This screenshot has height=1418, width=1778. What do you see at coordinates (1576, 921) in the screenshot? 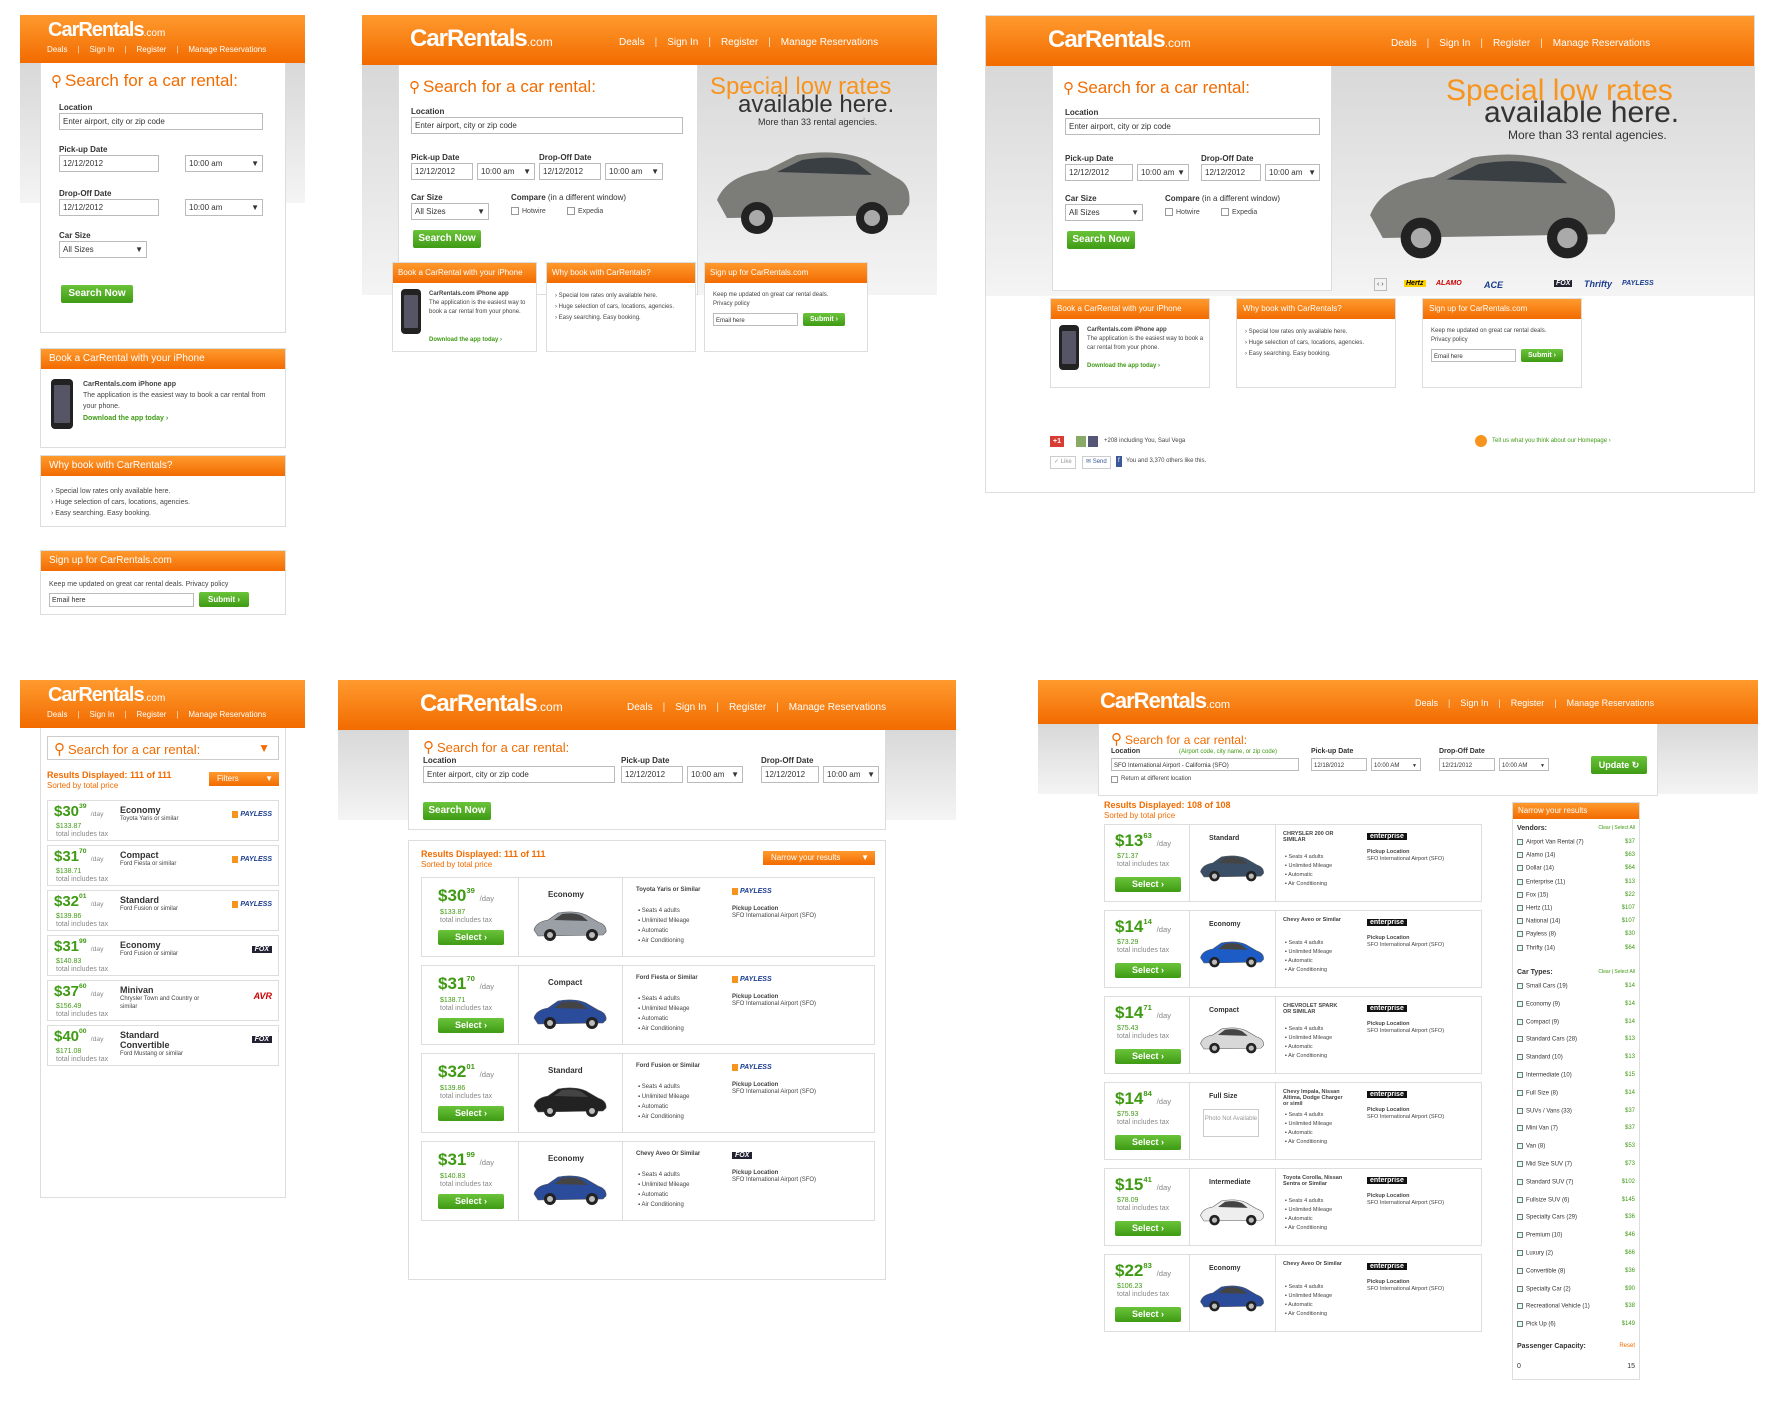
I see `filter-option: National (14) $107` at bounding box center [1576, 921].